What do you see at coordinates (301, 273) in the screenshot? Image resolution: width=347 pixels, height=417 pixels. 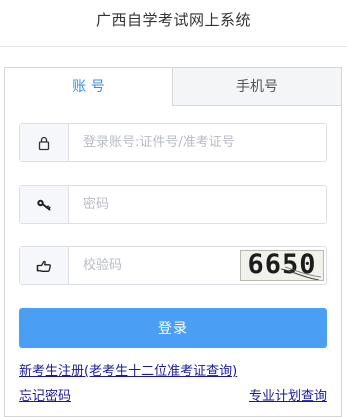 I see `captcha-noise` at bounding box center [301, 273].